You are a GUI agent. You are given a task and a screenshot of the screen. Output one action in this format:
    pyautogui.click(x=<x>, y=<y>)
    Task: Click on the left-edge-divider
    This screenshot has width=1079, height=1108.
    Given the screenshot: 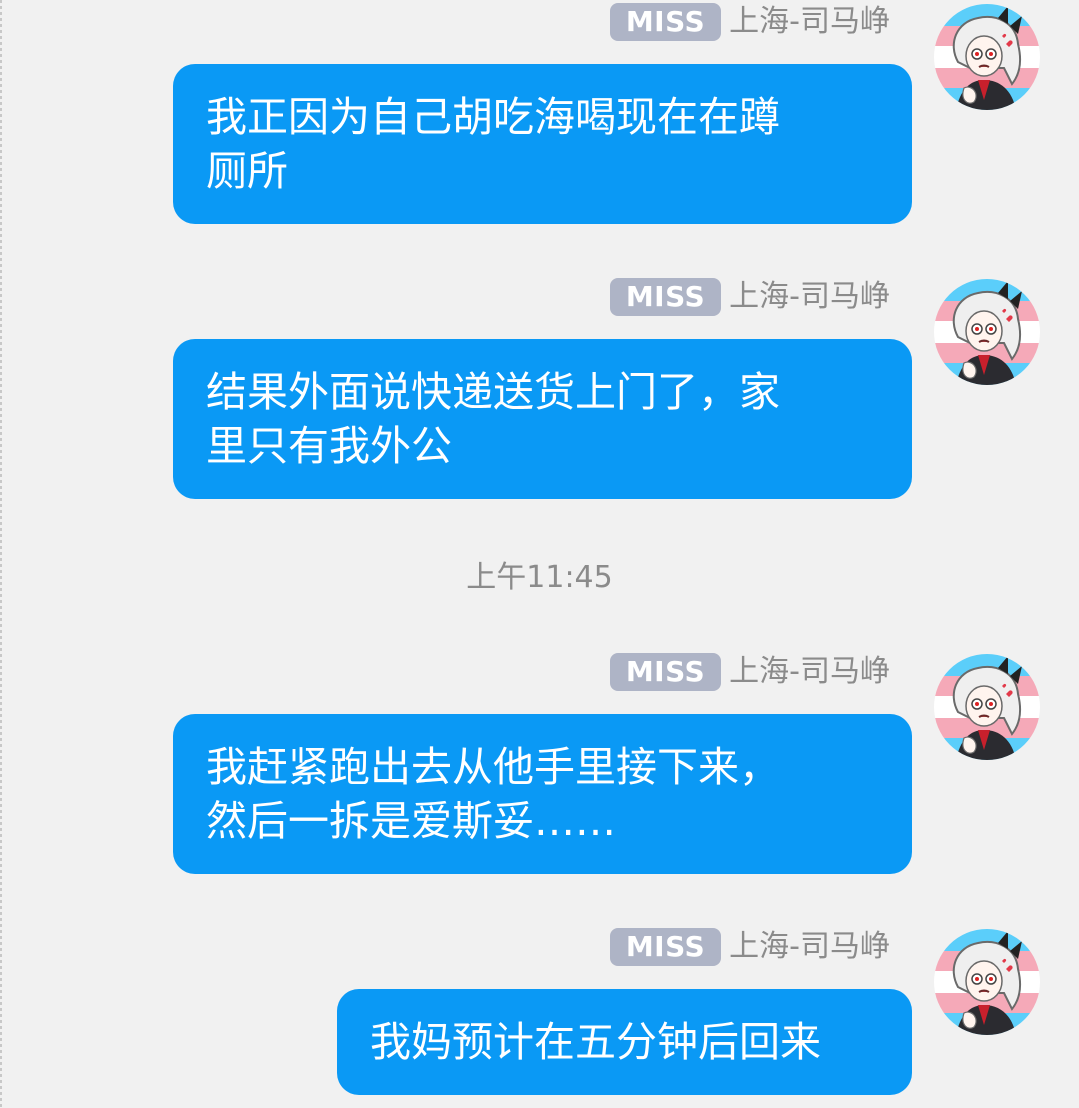 What is the action you would take?
    pyautogui.click(x=1, y=554)
    